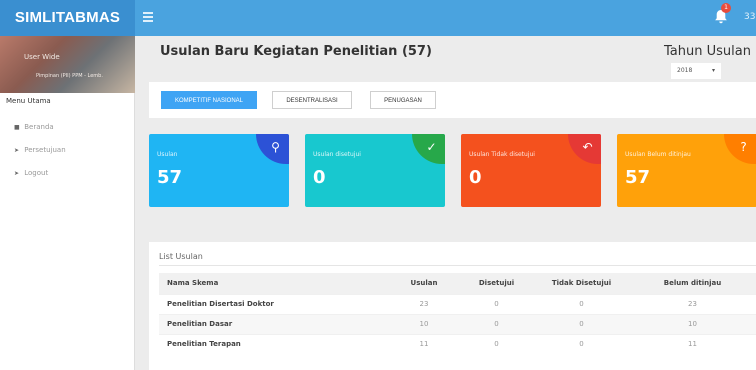 The width and height of the screenshot is (756, 370). What do you see at coordinates (181, 256) in the screenshot?
I see `panel-title: List Usulan` at bounding box center [181, 256].